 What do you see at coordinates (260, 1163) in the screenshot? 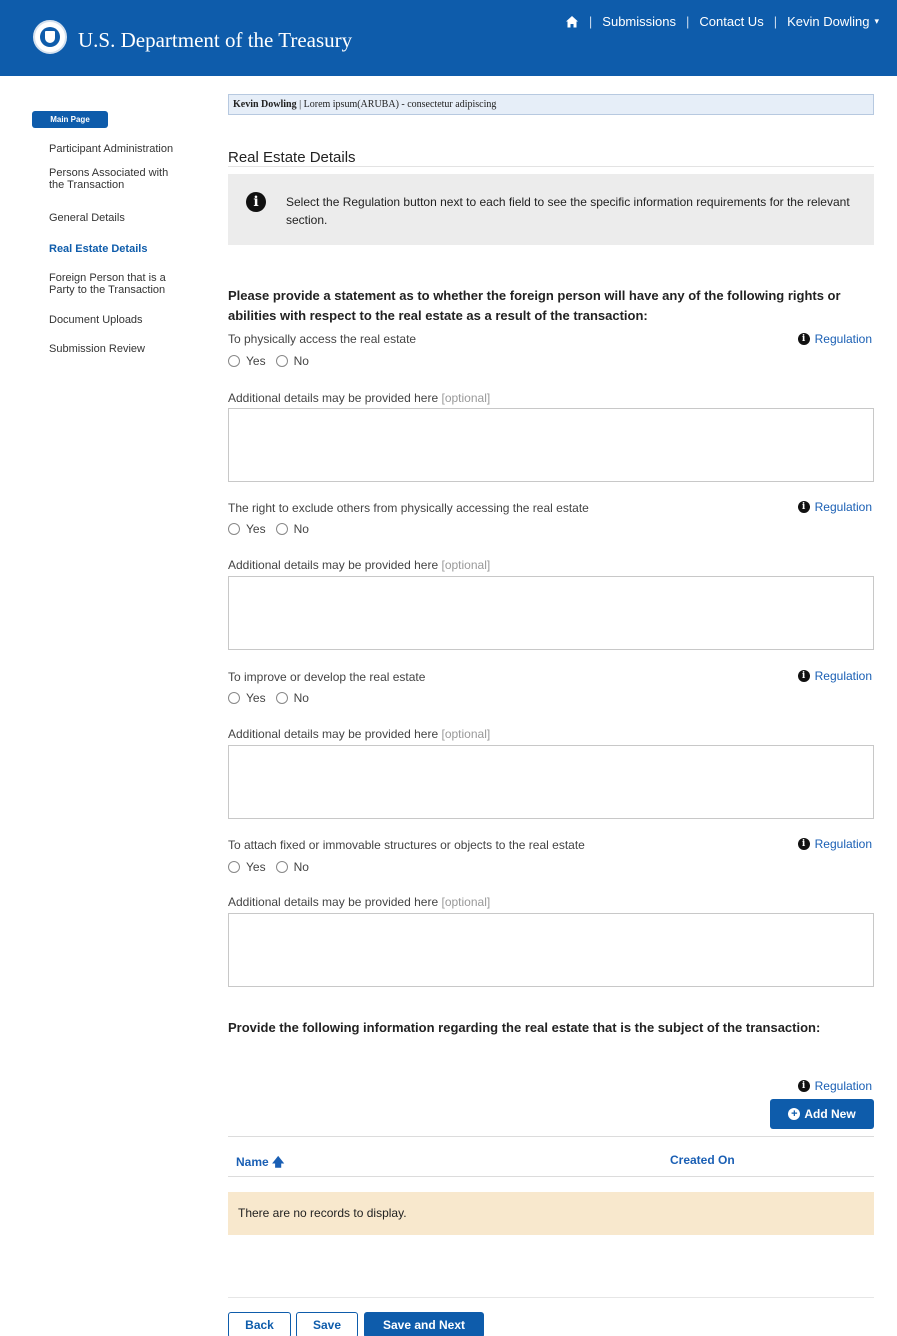
I see `column-header-name: Name 🡅` at bounding box center [260, 1163].